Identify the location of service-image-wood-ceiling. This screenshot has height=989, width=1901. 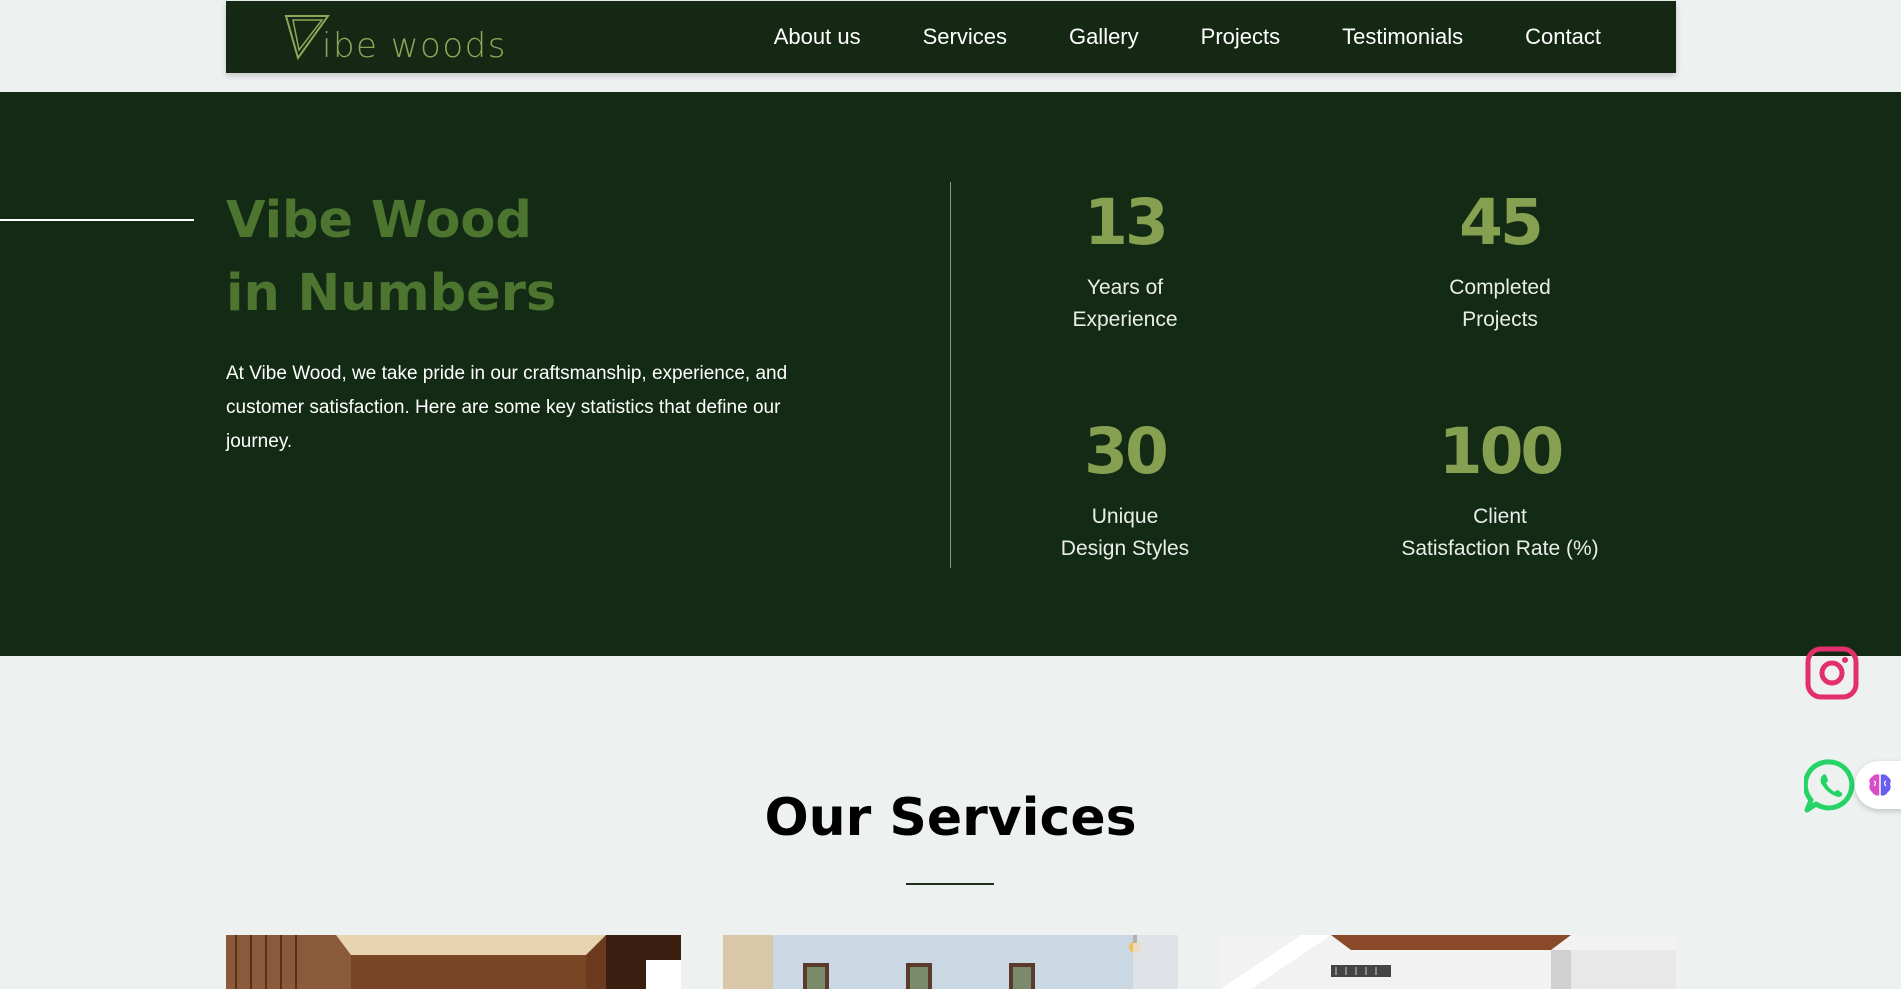
(453, 962).